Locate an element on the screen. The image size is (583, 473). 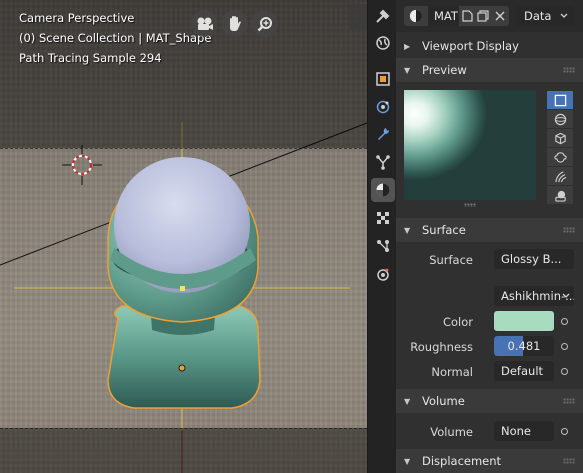
monkey-icon is located at coordinates (560, 157).